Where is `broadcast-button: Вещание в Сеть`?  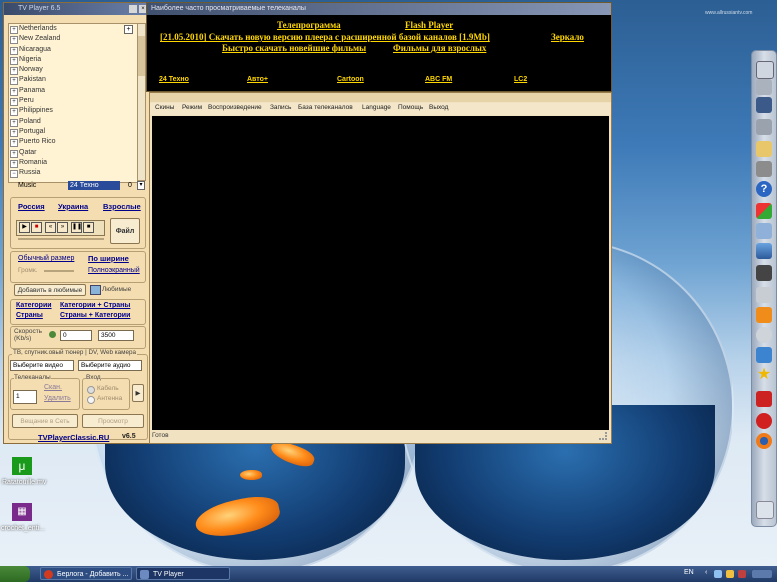 broadcast-button: Вещание в Сеть is located at coordinates (45, 421).